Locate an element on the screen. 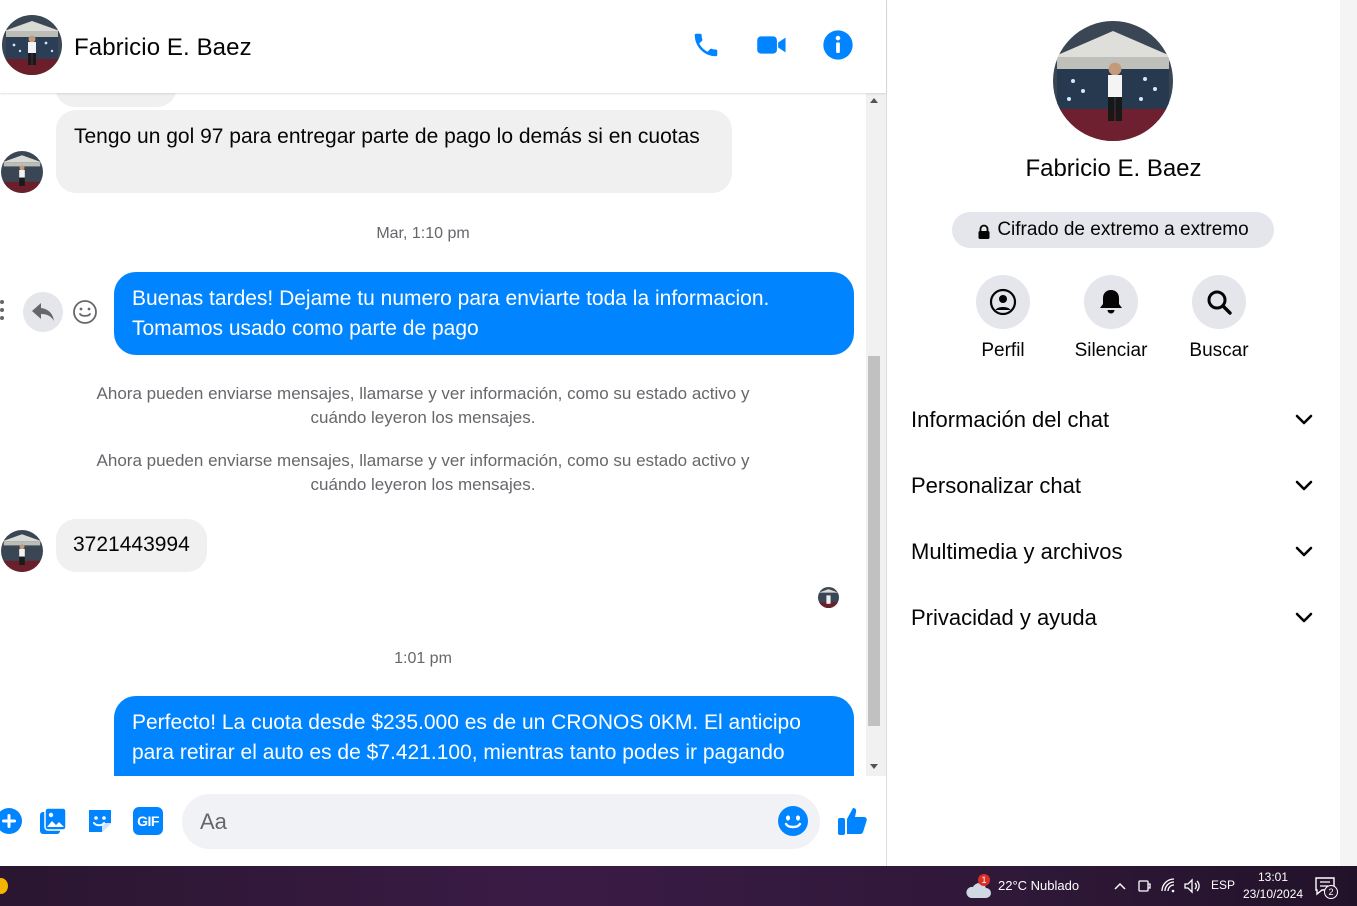 Image resolution: width=1357 pixels, height=906 pixels. video-camera-icon is located at coordinates (771, 45).